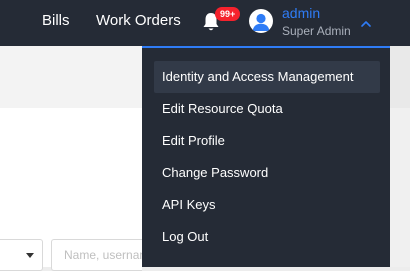 This screenshot has height=271, width=410. What do you see at coordinates (267, 205) in the screenshot?
I see `menu-item-api-keys: API Keys` at bounding box center [267, 205].